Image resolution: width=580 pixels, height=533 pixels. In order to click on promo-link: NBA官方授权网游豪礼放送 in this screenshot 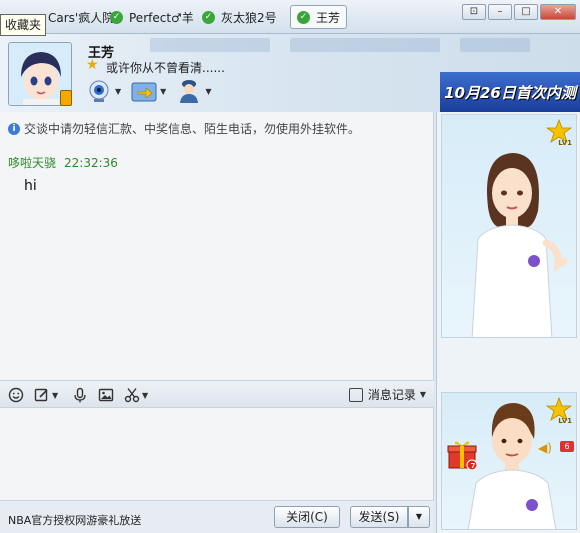, I will do `click(74, 520)`.